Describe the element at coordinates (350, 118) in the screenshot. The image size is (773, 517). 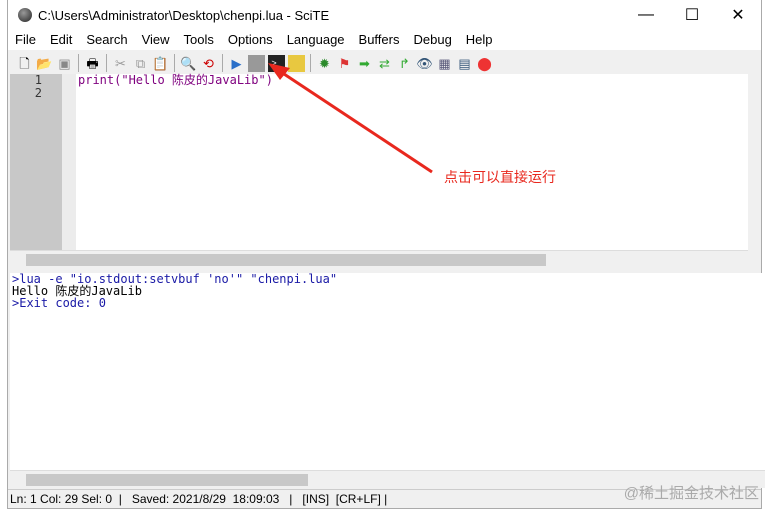
I see `annotation-arrow` at that location.